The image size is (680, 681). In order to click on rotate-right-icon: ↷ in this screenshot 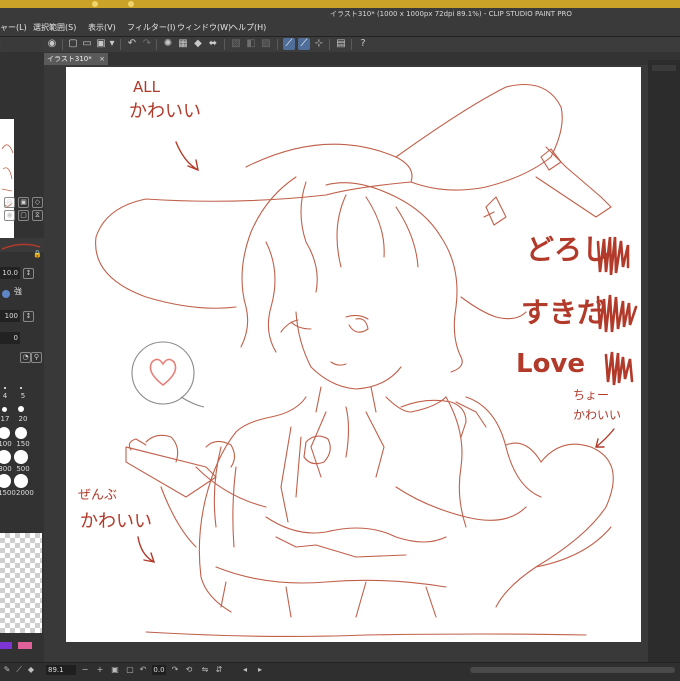, I will do `click(175, 670)`.